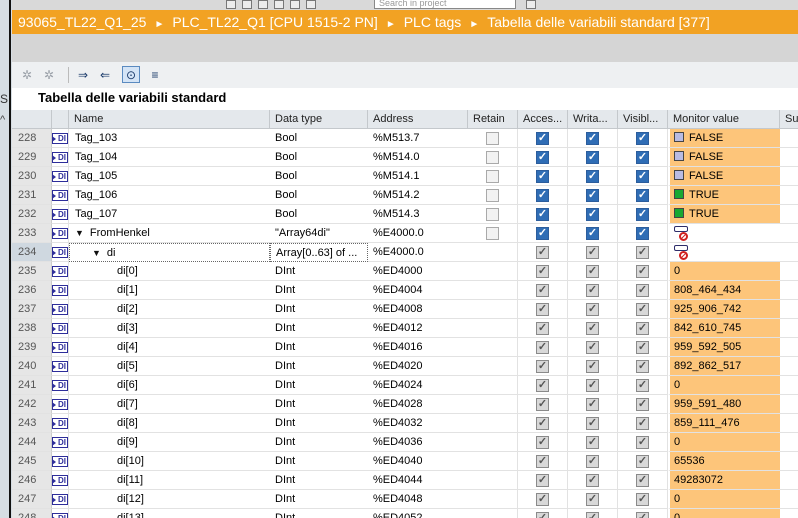  What do you see at coordinates (789, 119) in the screenshot?
I see `col-header-supervision: Sup` at bounding box center [789, 119].